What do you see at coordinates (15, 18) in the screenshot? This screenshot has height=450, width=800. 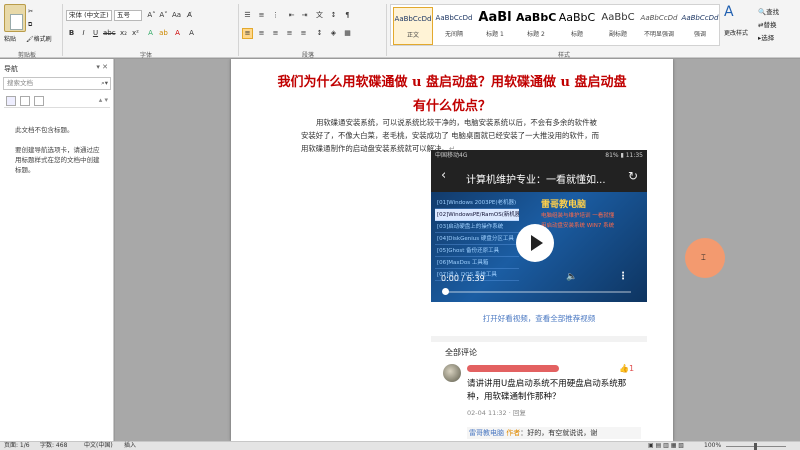 I see `paste-icon` at bounding box center [15, 18].